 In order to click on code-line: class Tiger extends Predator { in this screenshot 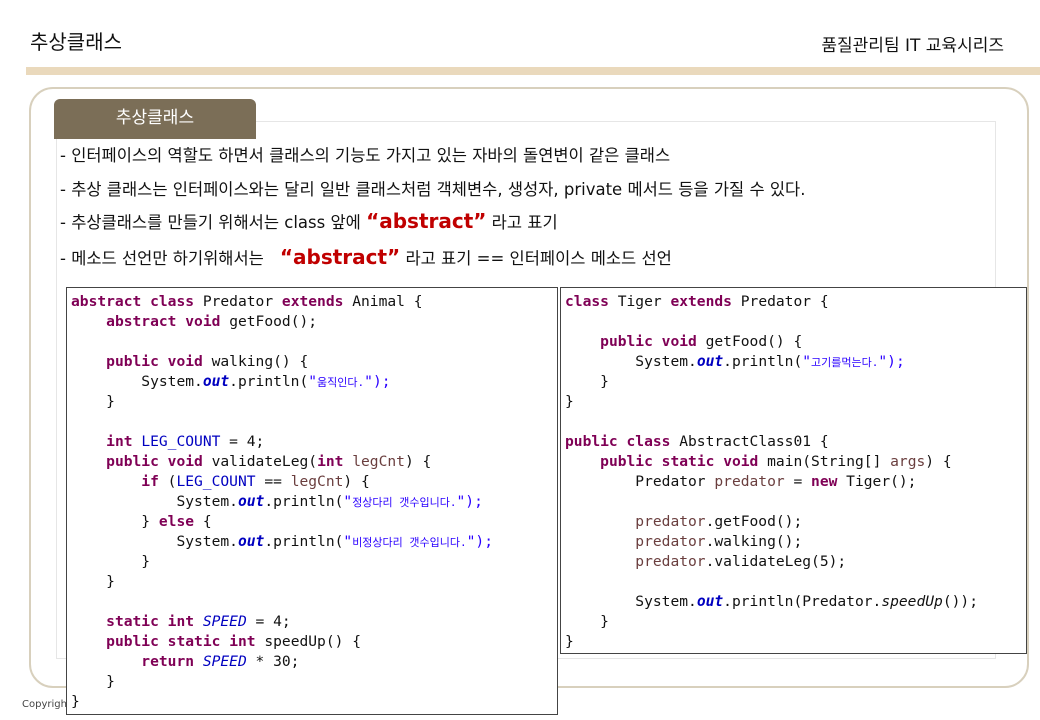, I will do `click(697, 301)`.